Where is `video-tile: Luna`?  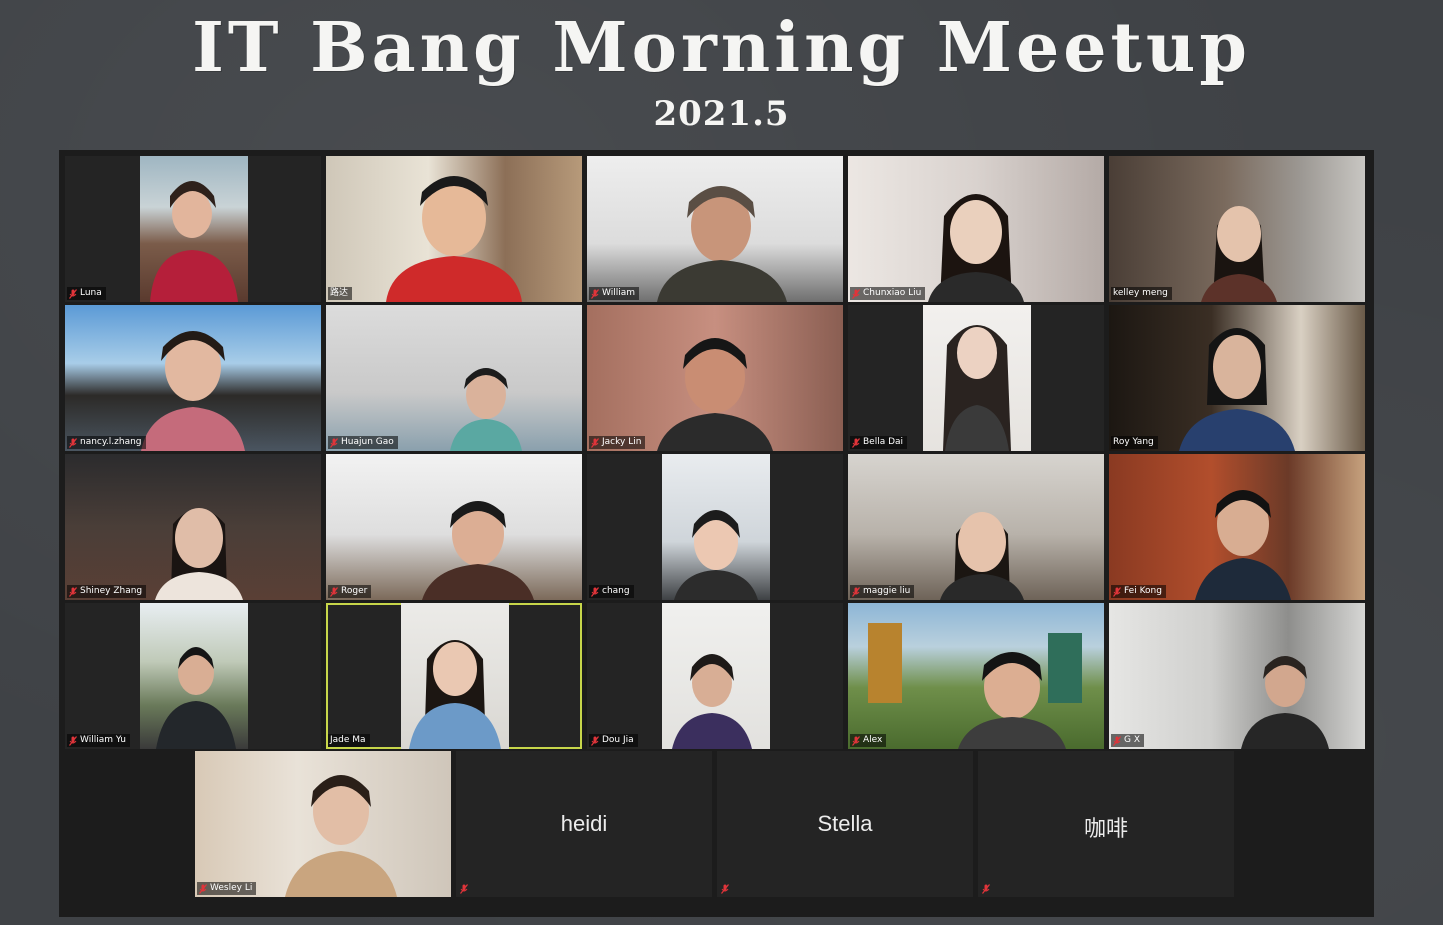 video-tile: Luna is located at coordinates (193, 229).